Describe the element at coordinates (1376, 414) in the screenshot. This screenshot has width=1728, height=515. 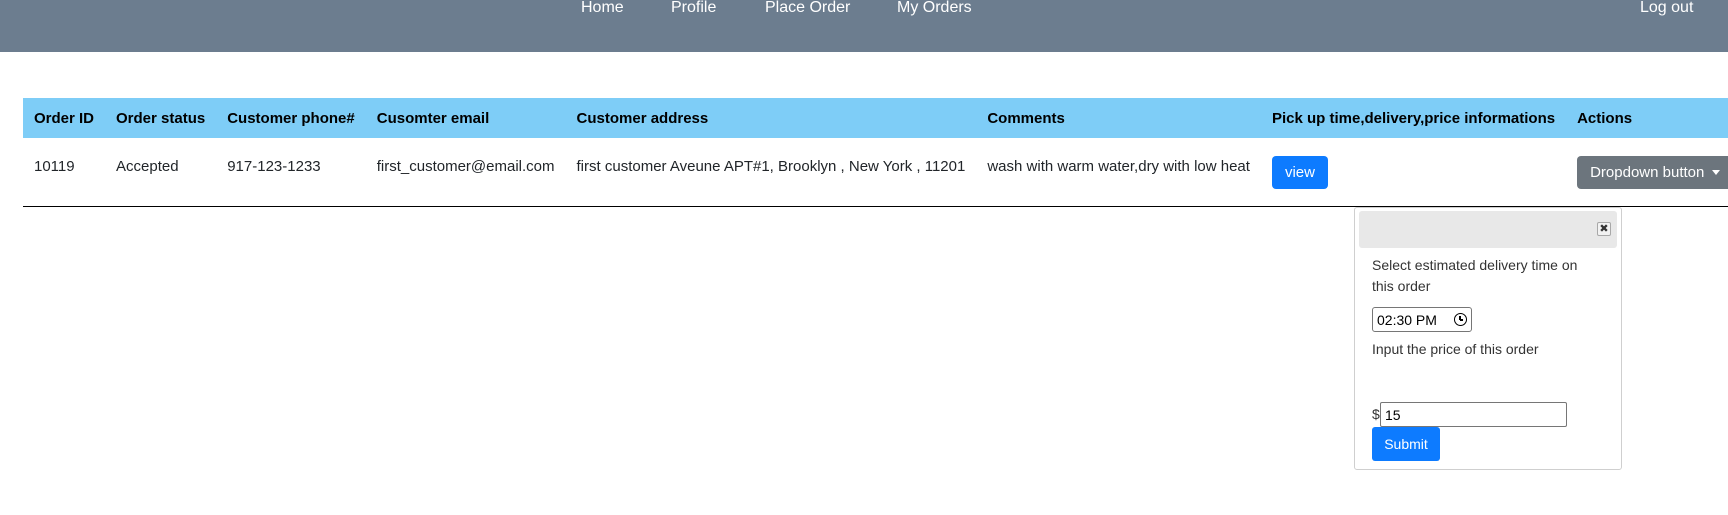
I see `currency-symbol: $` at that location.